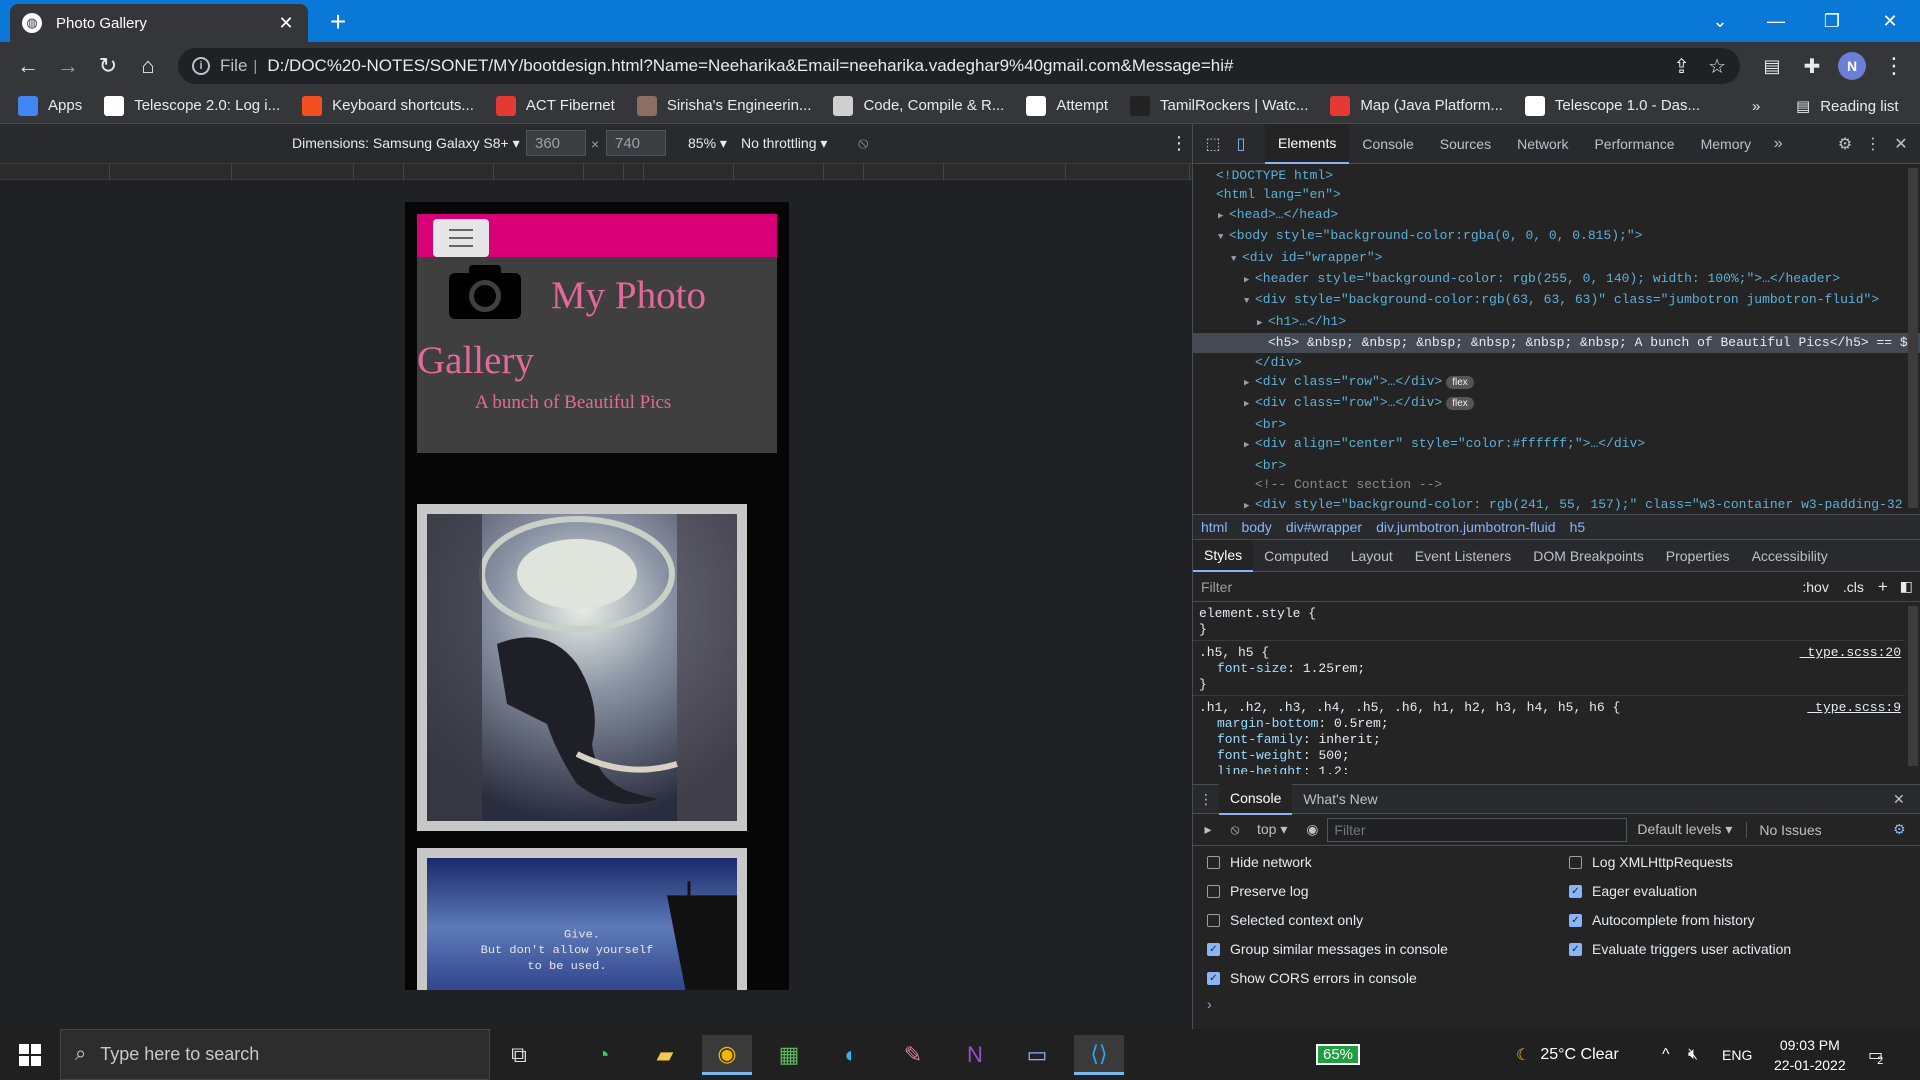 Image resolution: width=1920 pixels, height=1080 pixels. I want to click on console-setting-option: ✓ Autocomplete from history, so click(1662, 920).